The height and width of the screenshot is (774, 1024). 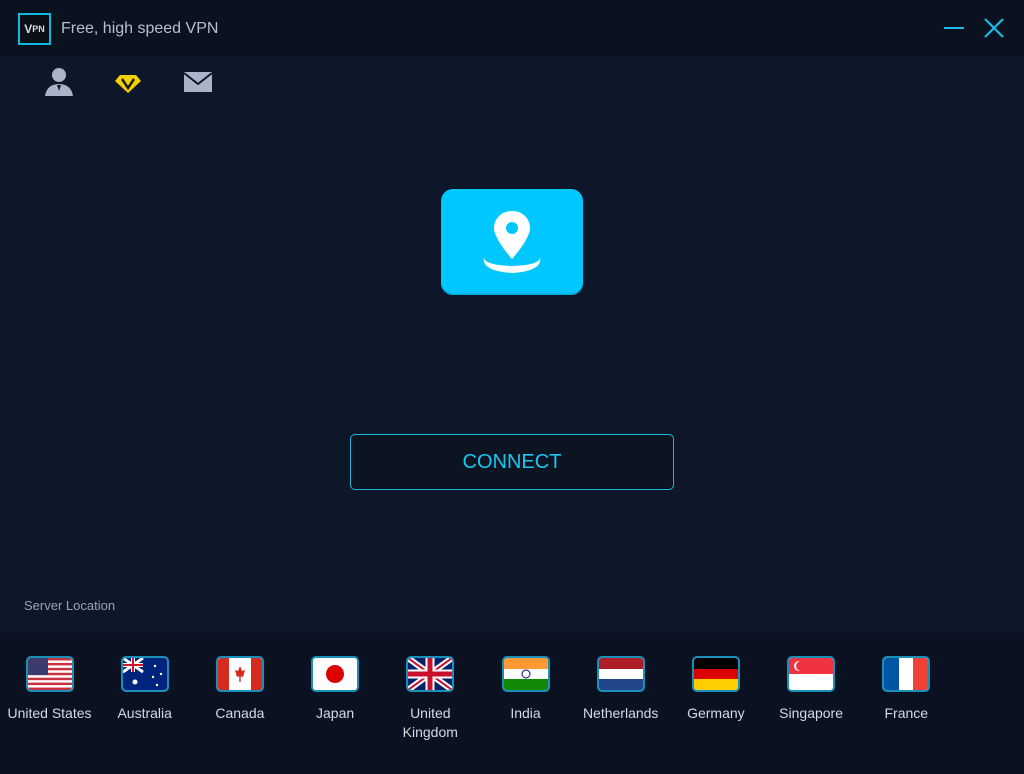 What do you see at coordinates (906, 674) in the screenshot?
I see `flag-fr-icon` at bounding box center [906, 674].